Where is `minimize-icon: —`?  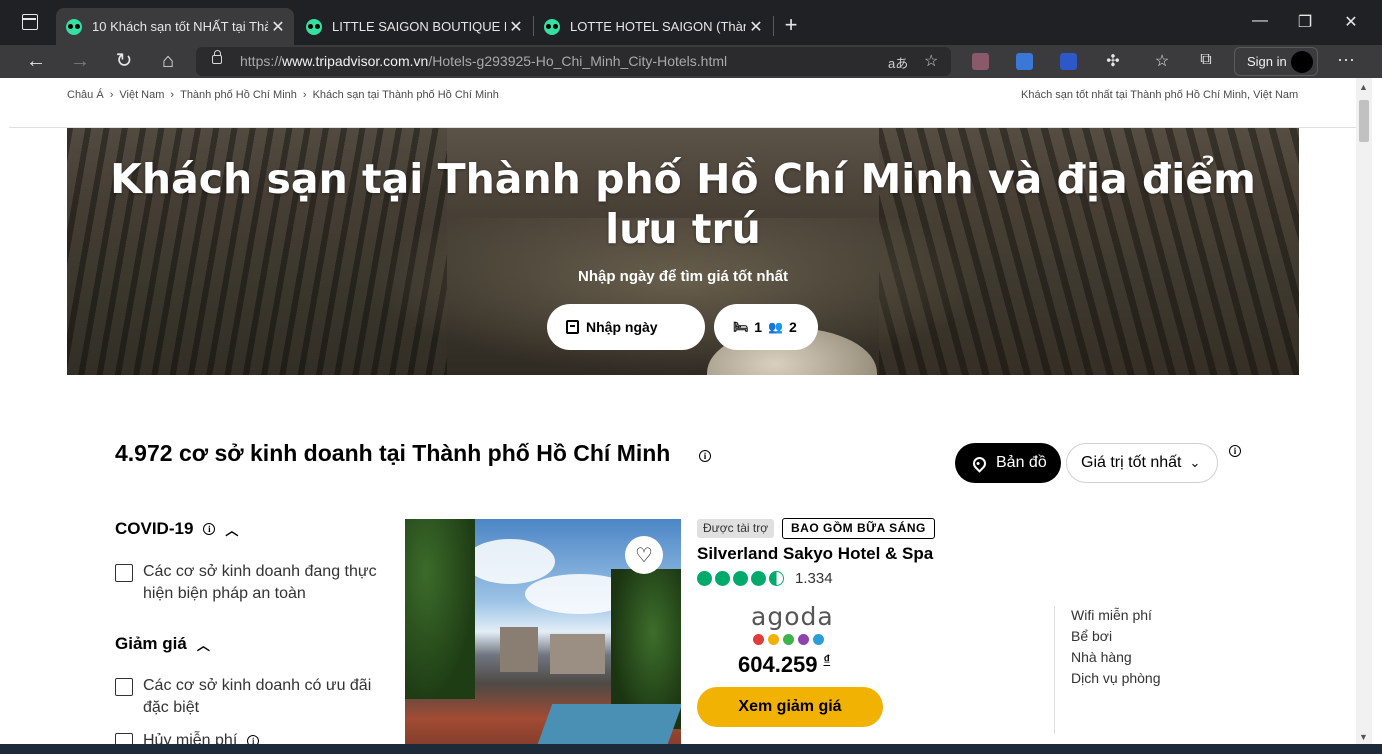 minimize-icon: — is located at coordinates (1260, 21).